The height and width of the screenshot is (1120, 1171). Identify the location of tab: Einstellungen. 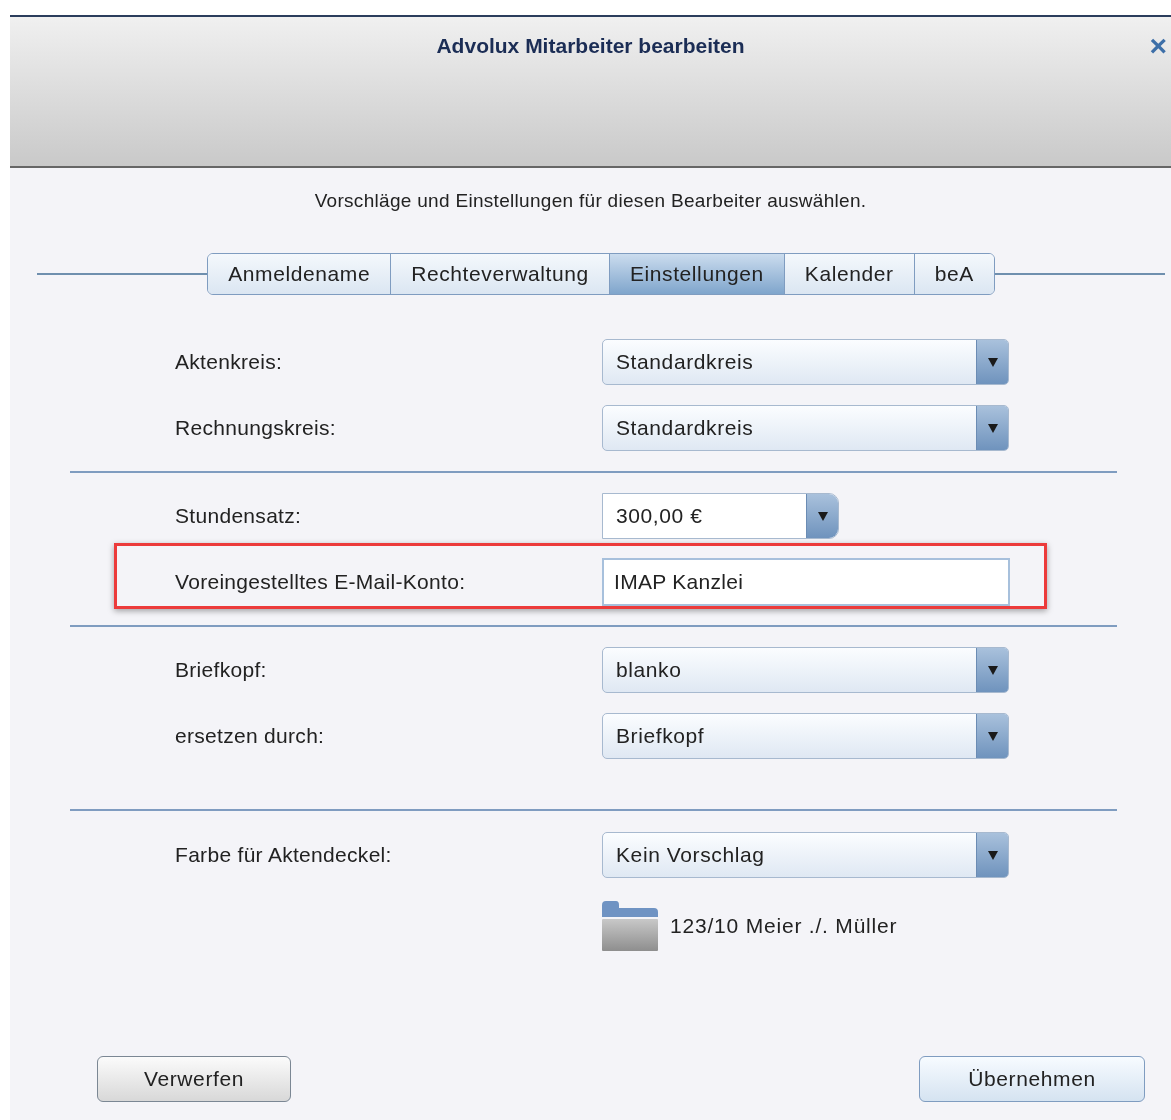
(697, 273).